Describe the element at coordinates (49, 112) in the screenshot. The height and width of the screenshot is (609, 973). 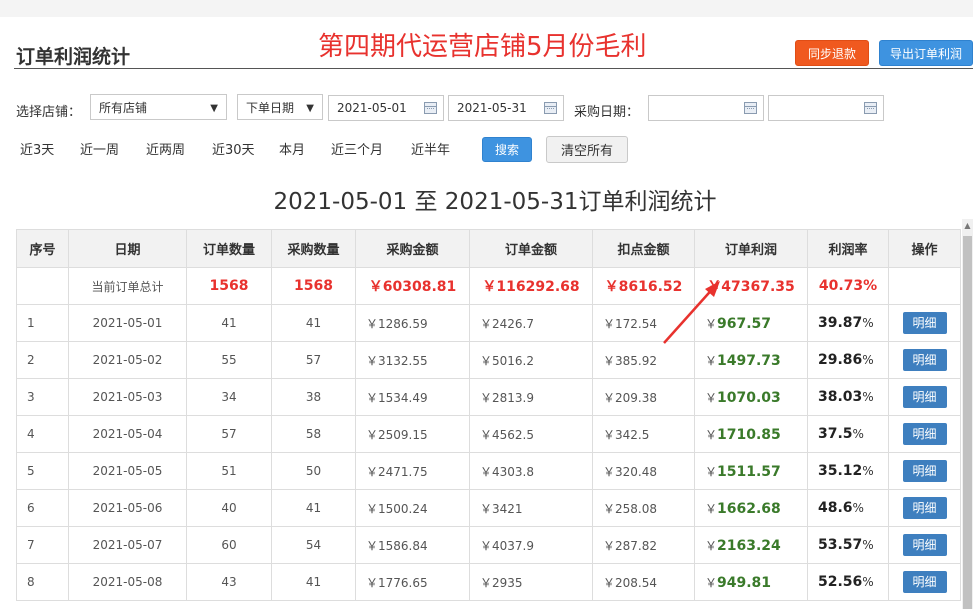
I see `shop-label: 选择店铺：` at that location.